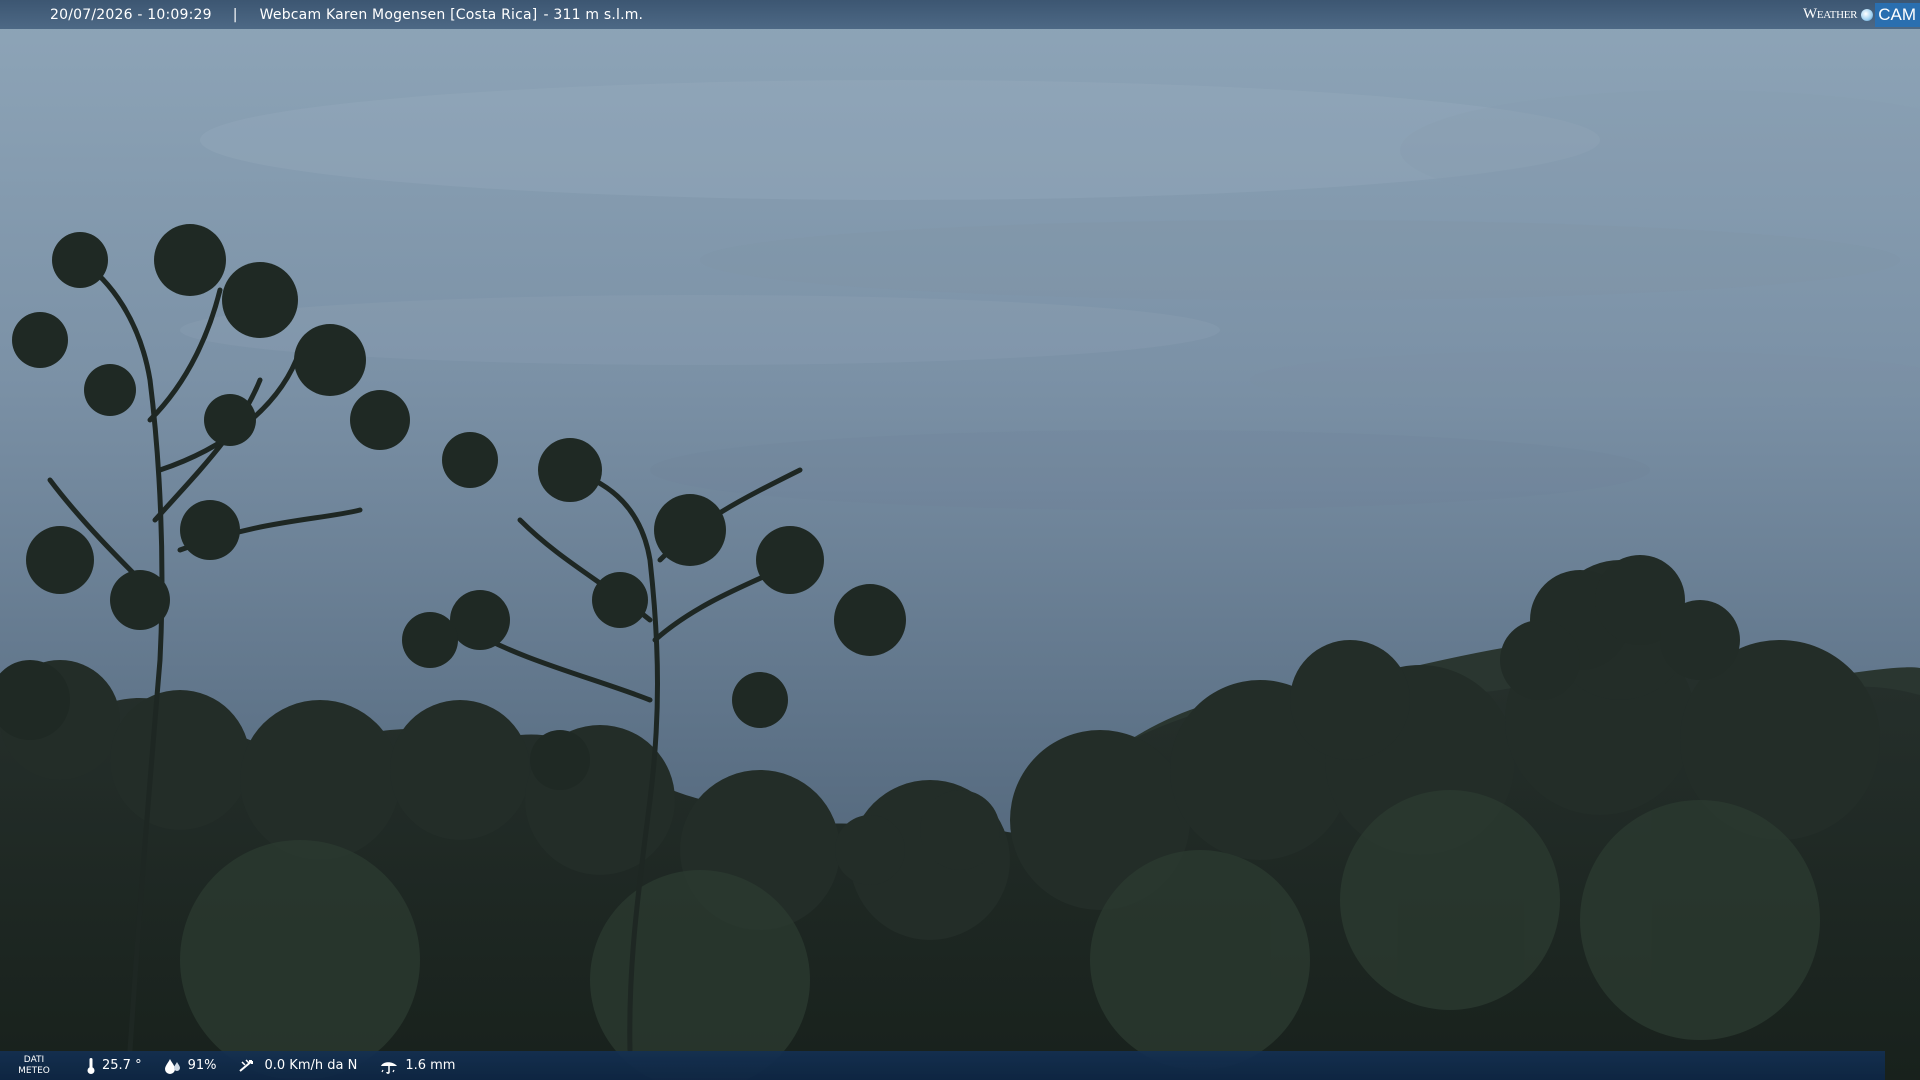 Image resolution: width=1920 pixels, height=1080 pixels. I want to click on thermometer-icon, so click(91, 1066).